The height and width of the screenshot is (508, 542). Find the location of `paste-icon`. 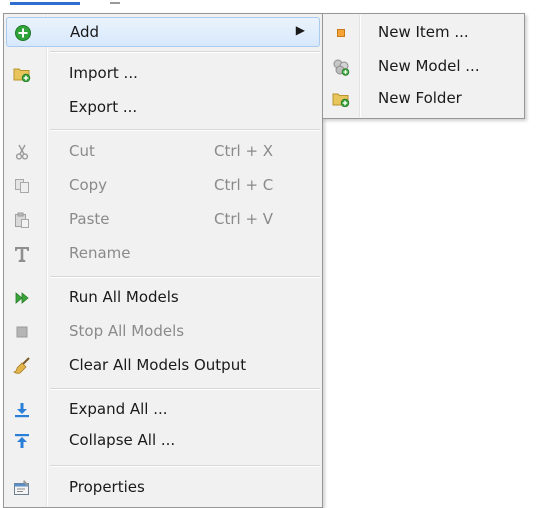

paste-icon is located at coordinates (22, 220).